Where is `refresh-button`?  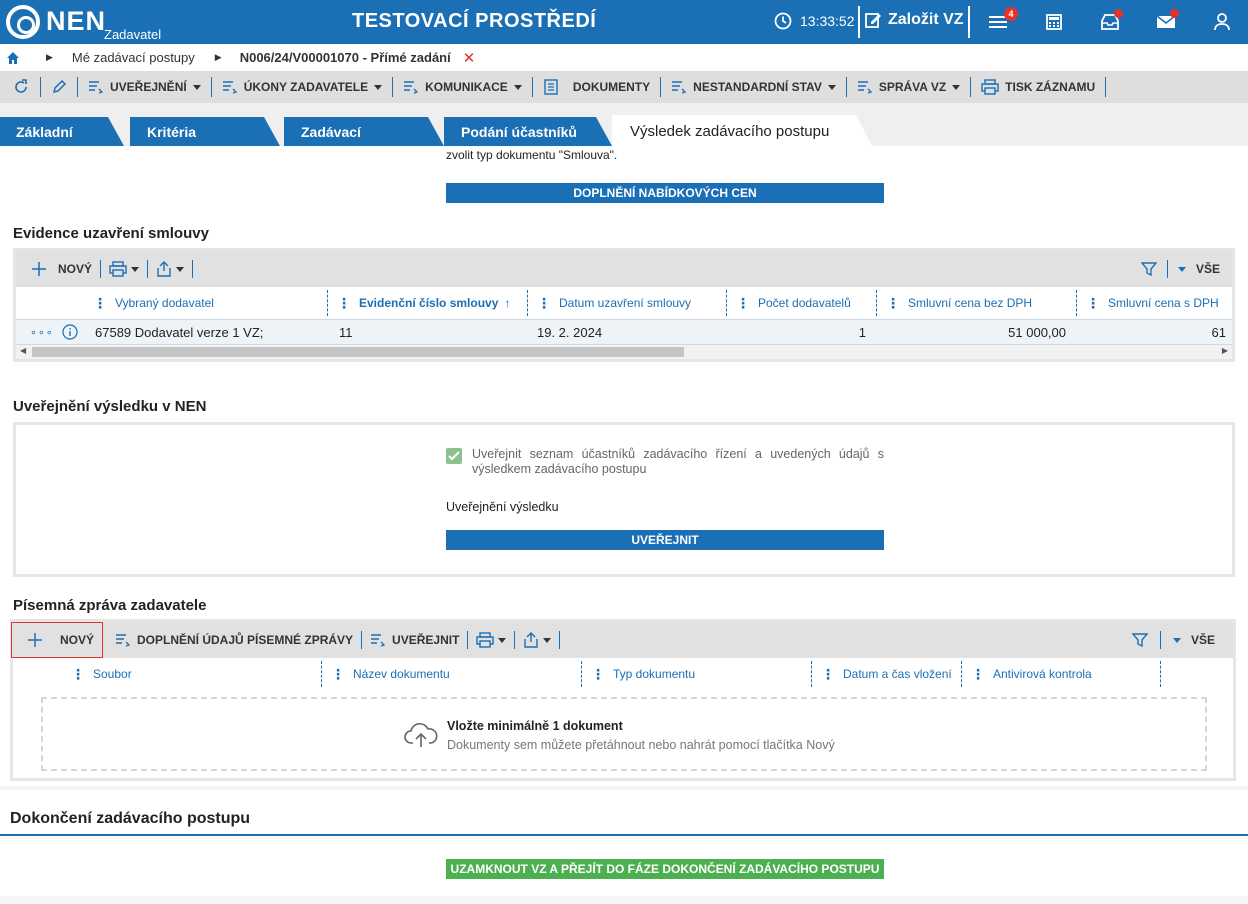 refresh-button is located at coordinates (21, 87).